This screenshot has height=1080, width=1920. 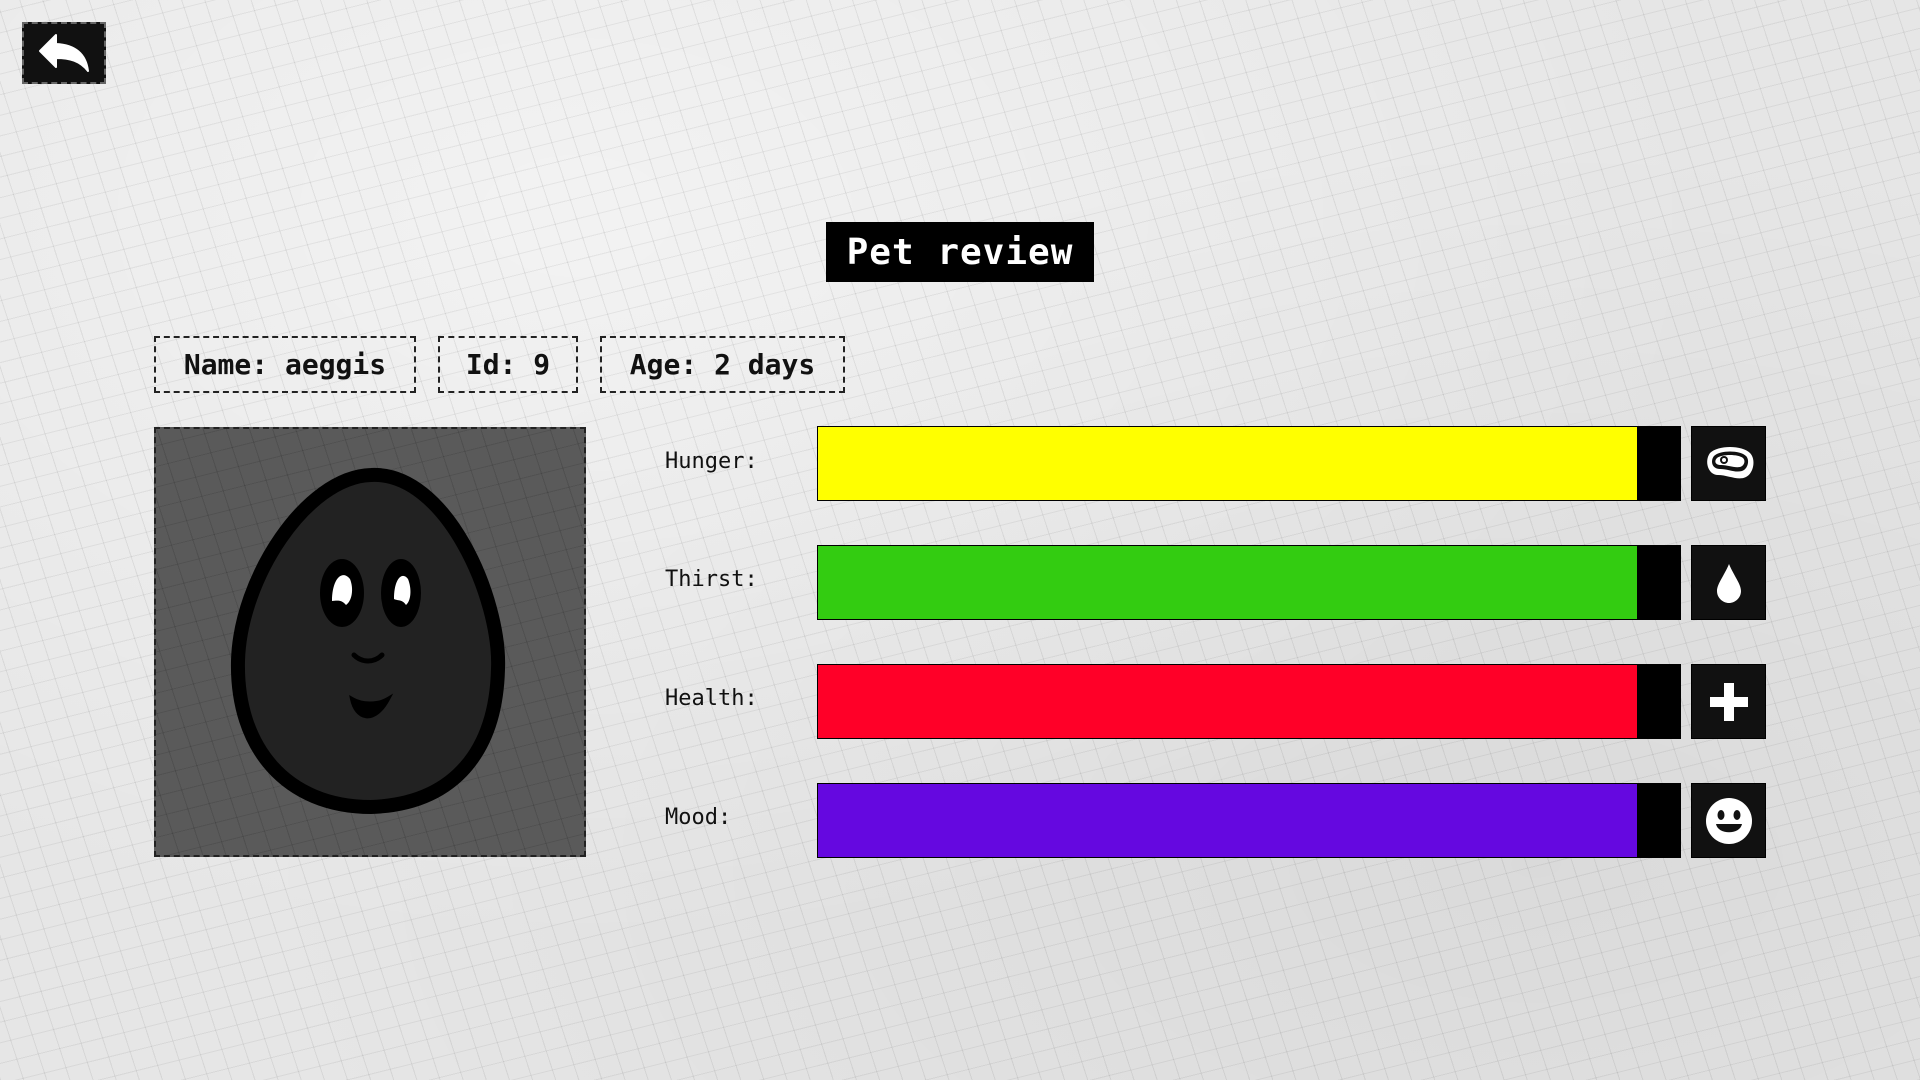 I want to click on pet-egg-image, so click(x=368, y=640).